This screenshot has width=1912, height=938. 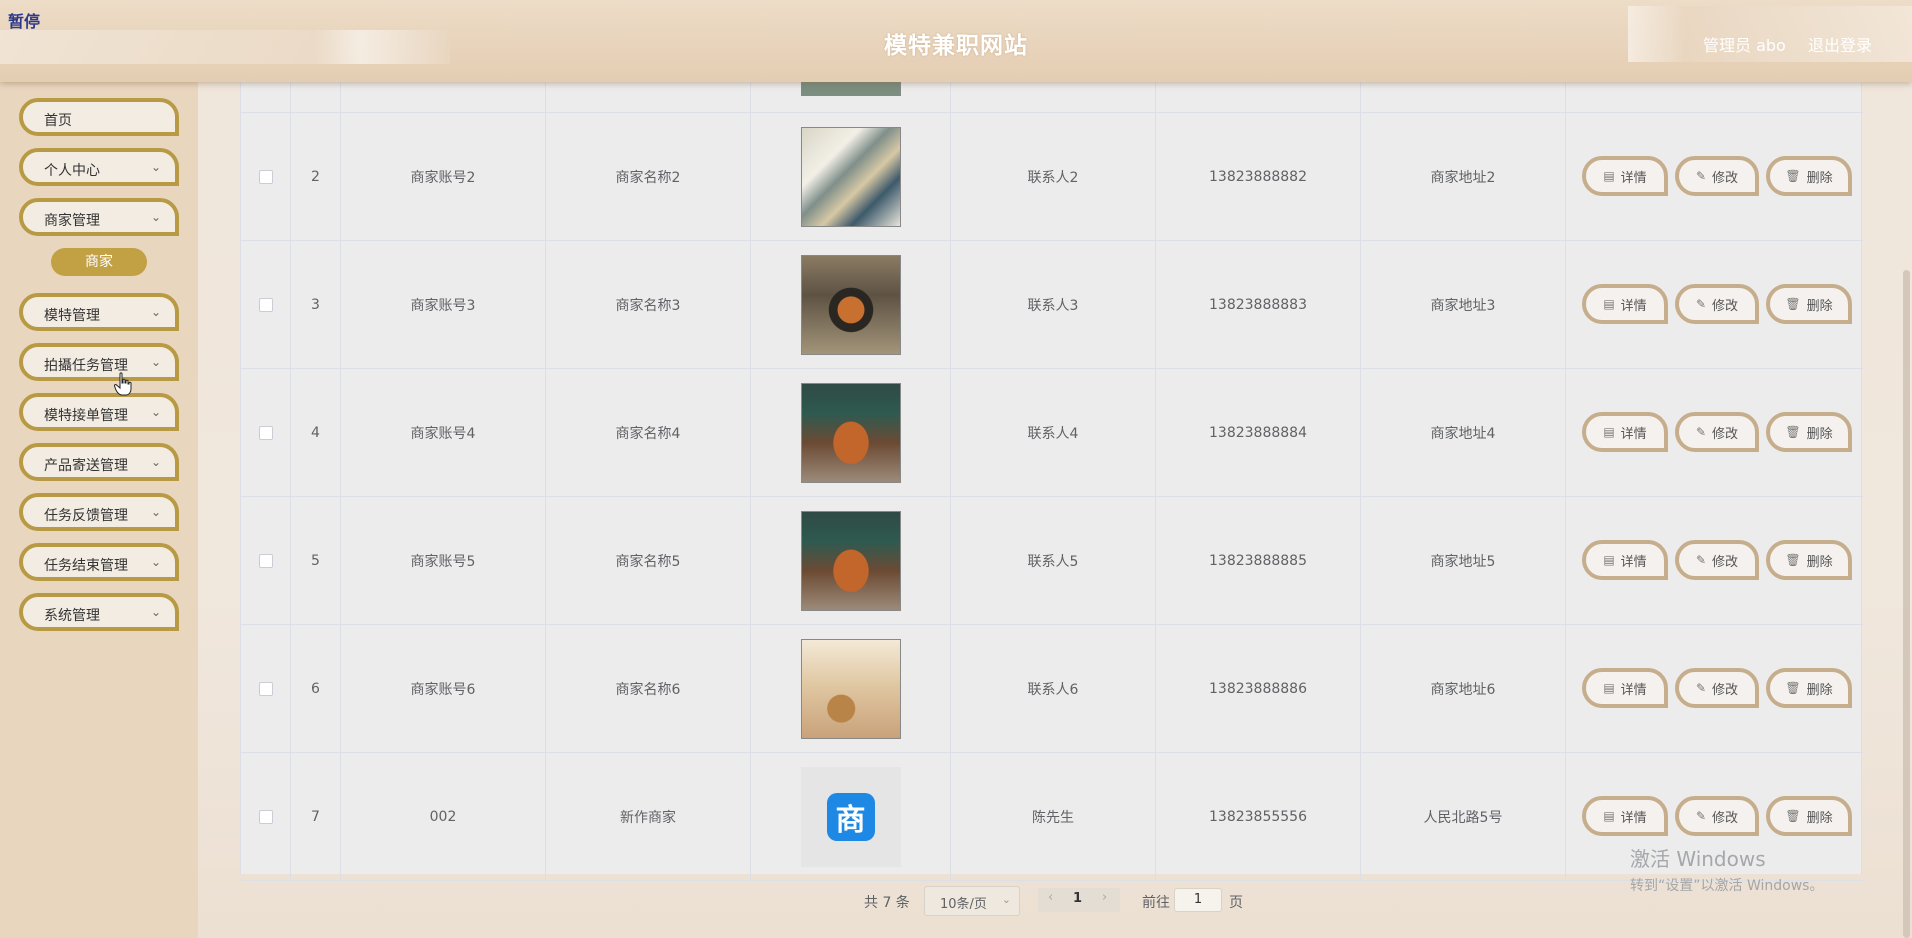 I want to click on address-text: 商家地址5, so click(x=1463, y=561).